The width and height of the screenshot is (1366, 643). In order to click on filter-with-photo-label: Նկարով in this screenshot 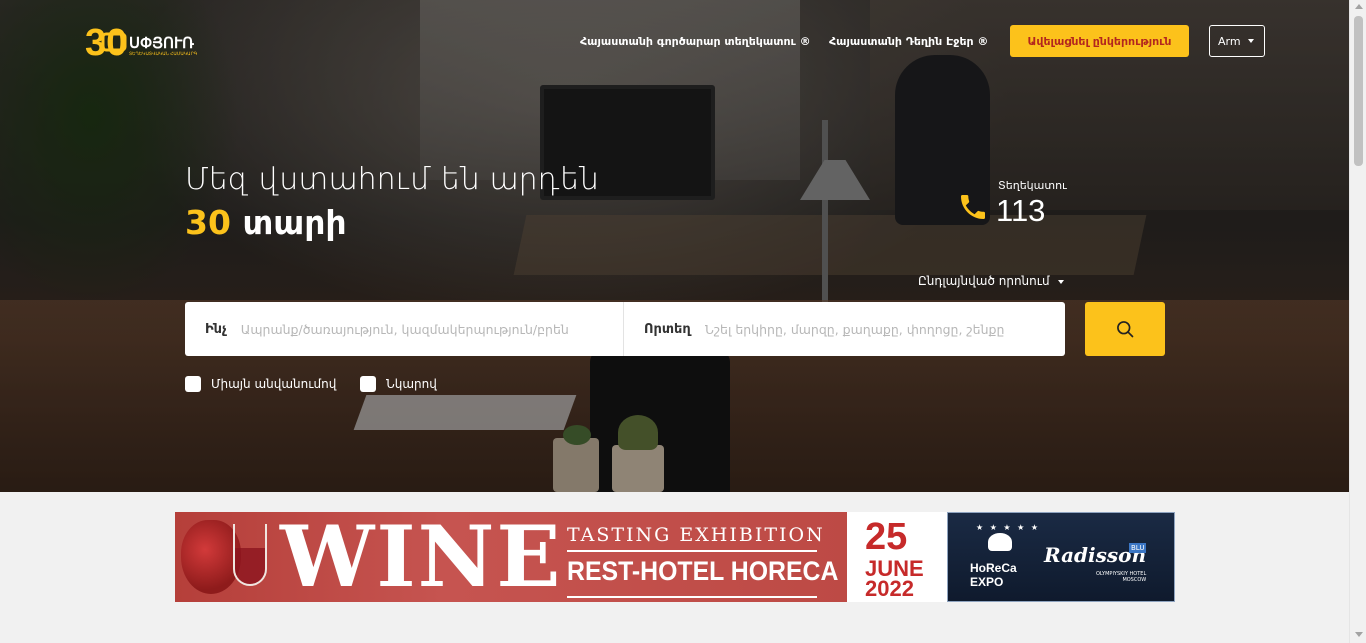, I will do `click(411, 384)`.